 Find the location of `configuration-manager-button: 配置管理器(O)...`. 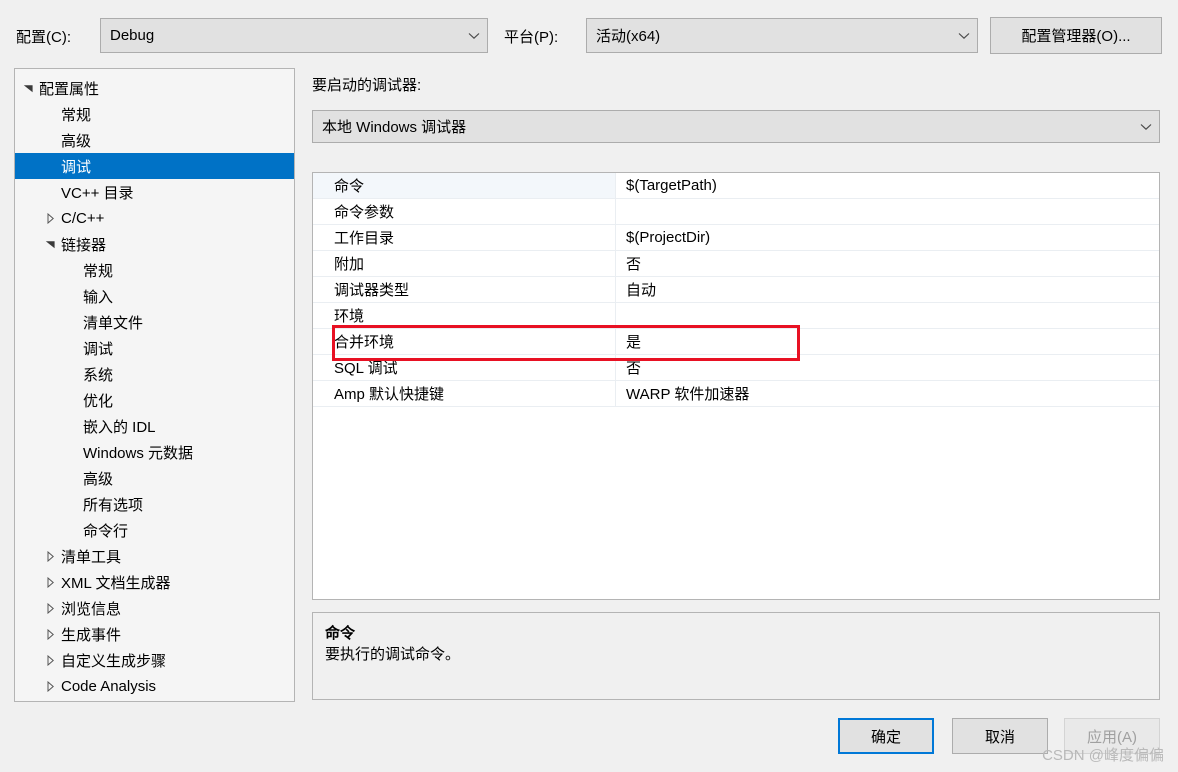

configuration-manager-button: 配置管理器(O)... is located at coordinates (1076, 35).